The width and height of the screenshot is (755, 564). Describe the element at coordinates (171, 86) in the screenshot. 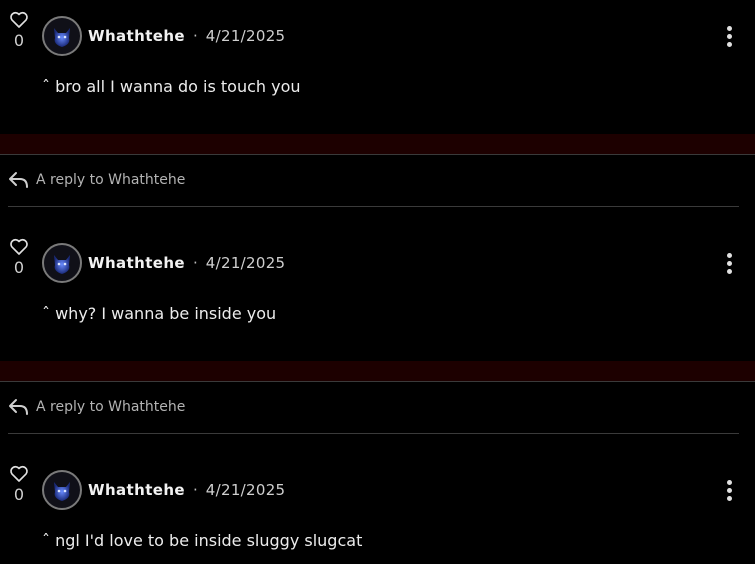

I see `comment-text: ˆ bro all I wanna do is touch you` at that location.